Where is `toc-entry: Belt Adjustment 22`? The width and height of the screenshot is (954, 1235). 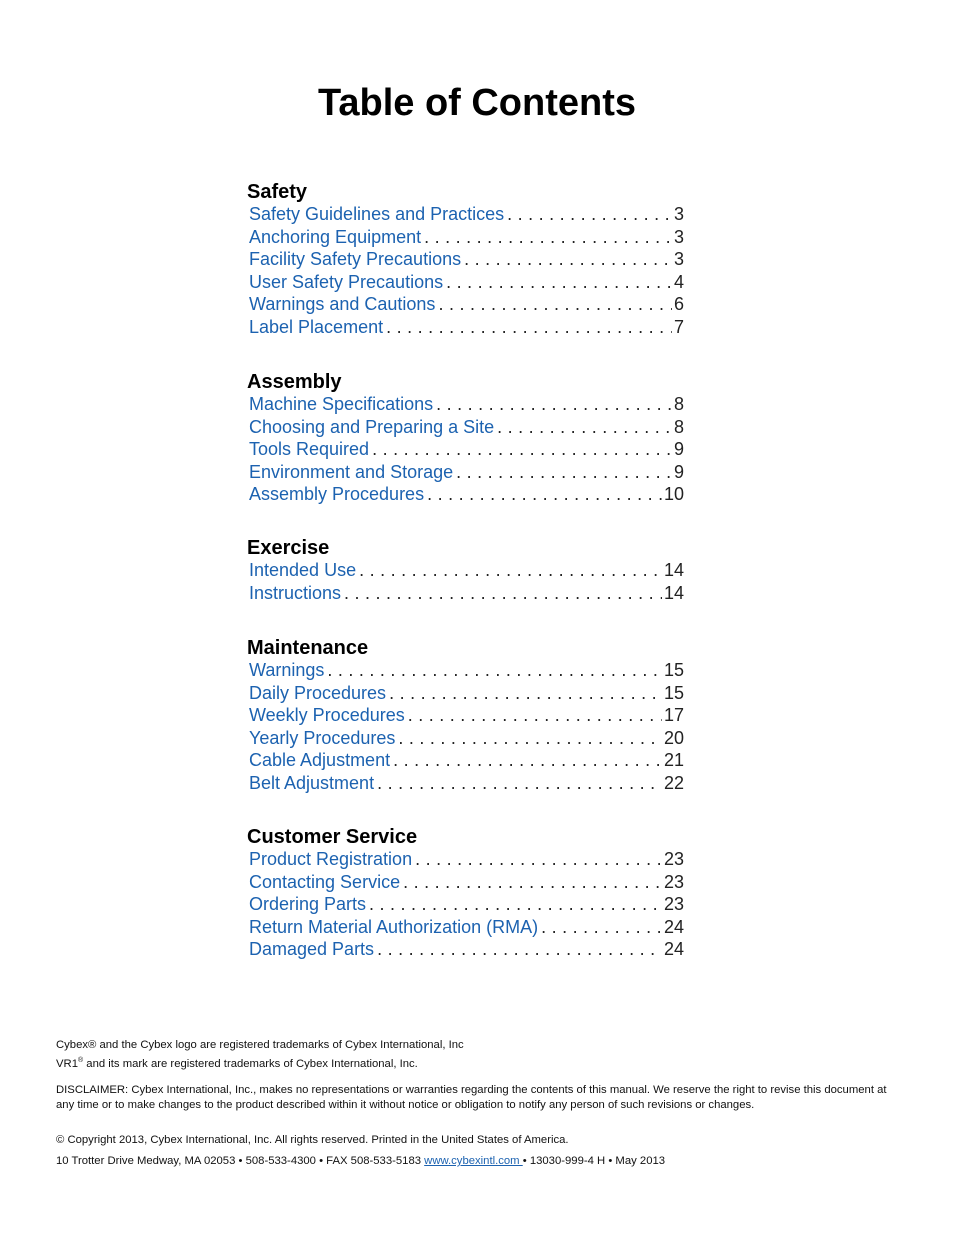 toc-entry: Belt Adjustment 22 is located at coordinates (465, 783).